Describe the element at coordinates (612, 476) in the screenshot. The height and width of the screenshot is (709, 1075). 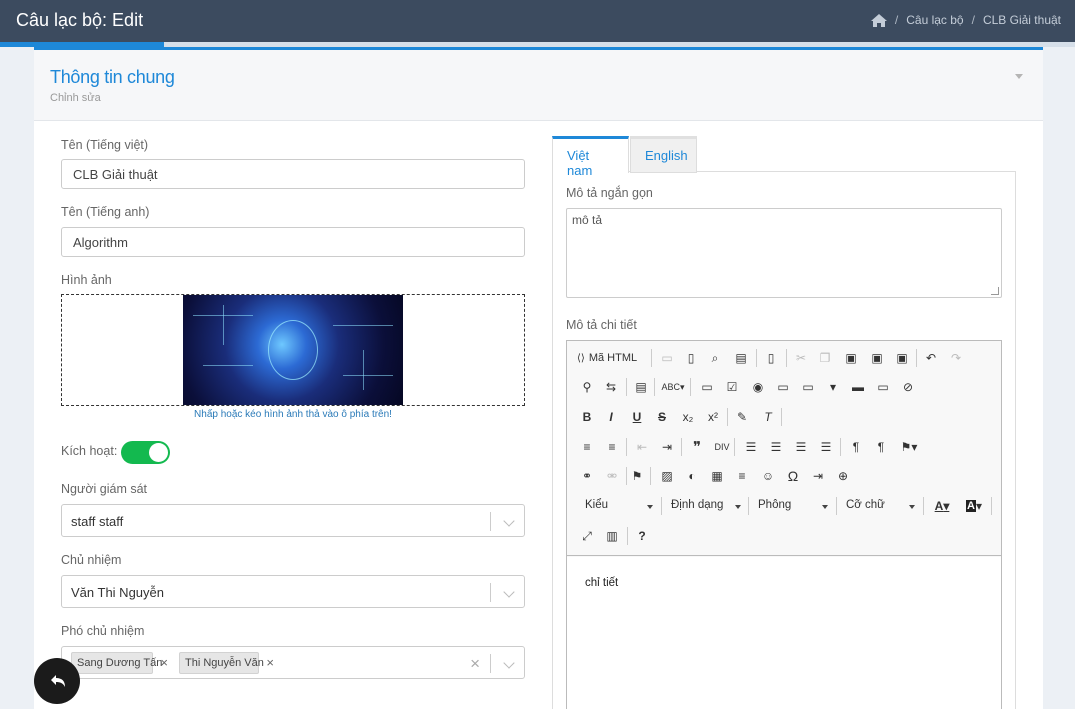
I see `unlink-icon: ⚮` at that location.